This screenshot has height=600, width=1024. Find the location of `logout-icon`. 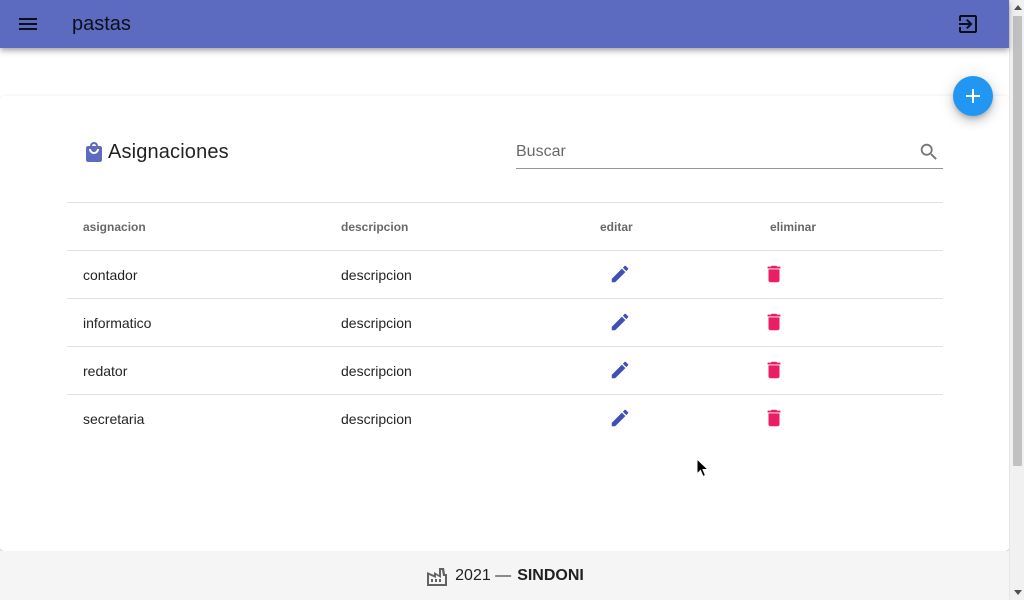

logout-icon is located at coordinates (968, 24).